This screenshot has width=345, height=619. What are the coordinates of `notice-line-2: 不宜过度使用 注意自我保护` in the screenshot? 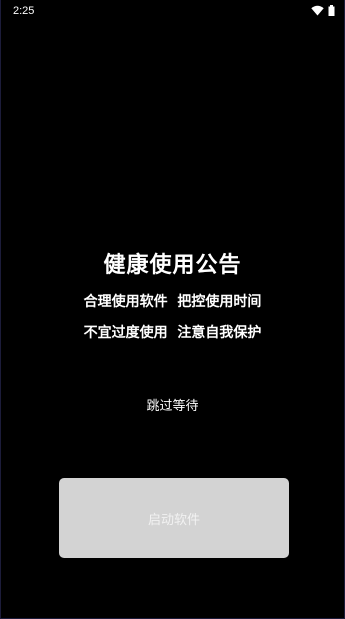 It's located at (172, 333).